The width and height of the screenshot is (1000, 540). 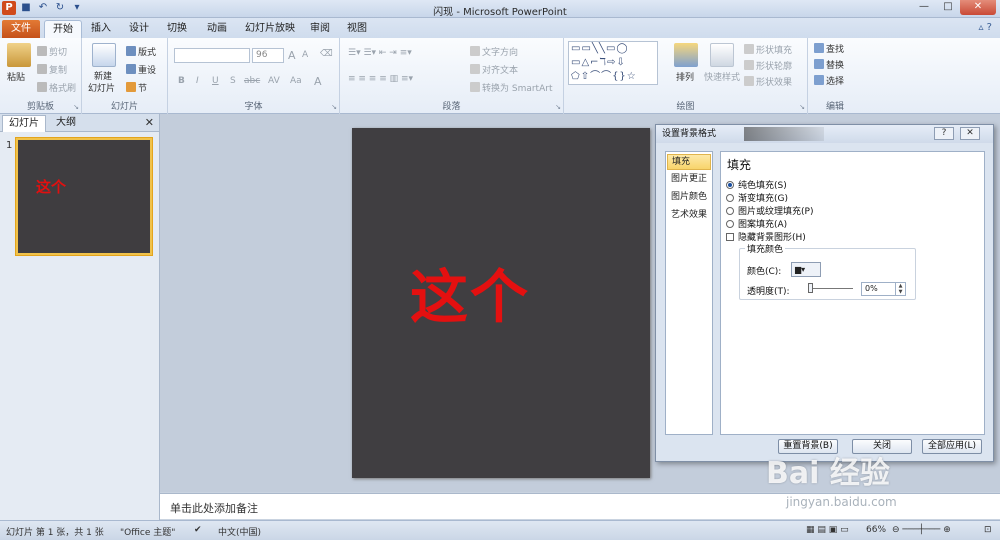 What do you see at coordinates (768, 65) in the screenshot?
I see `shape-outline-button: 形状轮廓` at bounding box center [768, 65].